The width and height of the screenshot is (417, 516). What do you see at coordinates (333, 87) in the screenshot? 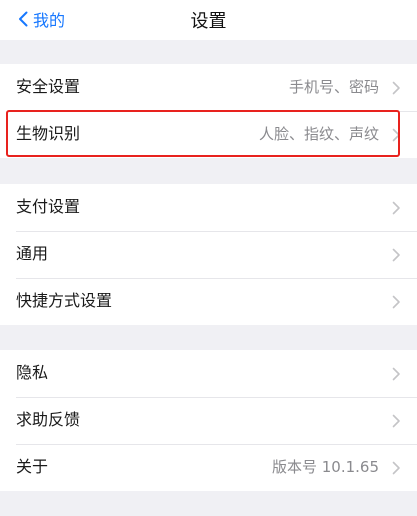
I see `row-value: 手机号、密码` at bounding box center [333, 87].